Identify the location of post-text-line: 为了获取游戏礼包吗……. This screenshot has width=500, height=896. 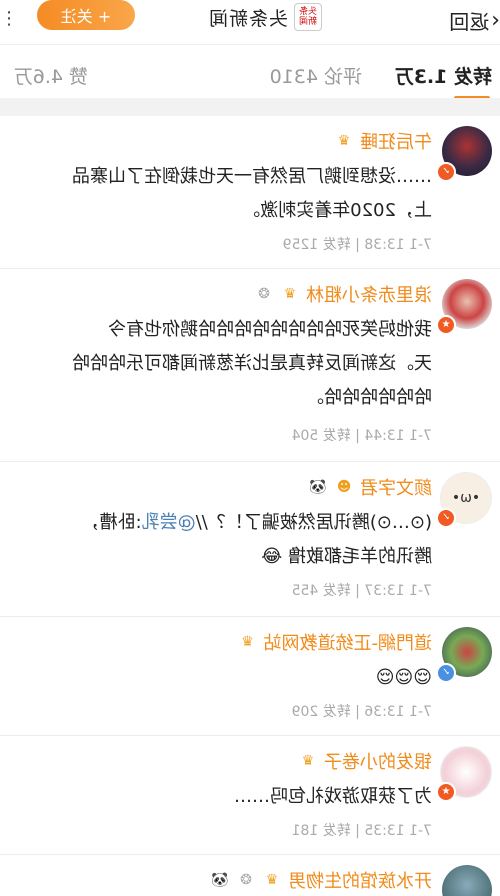
(333, 796).